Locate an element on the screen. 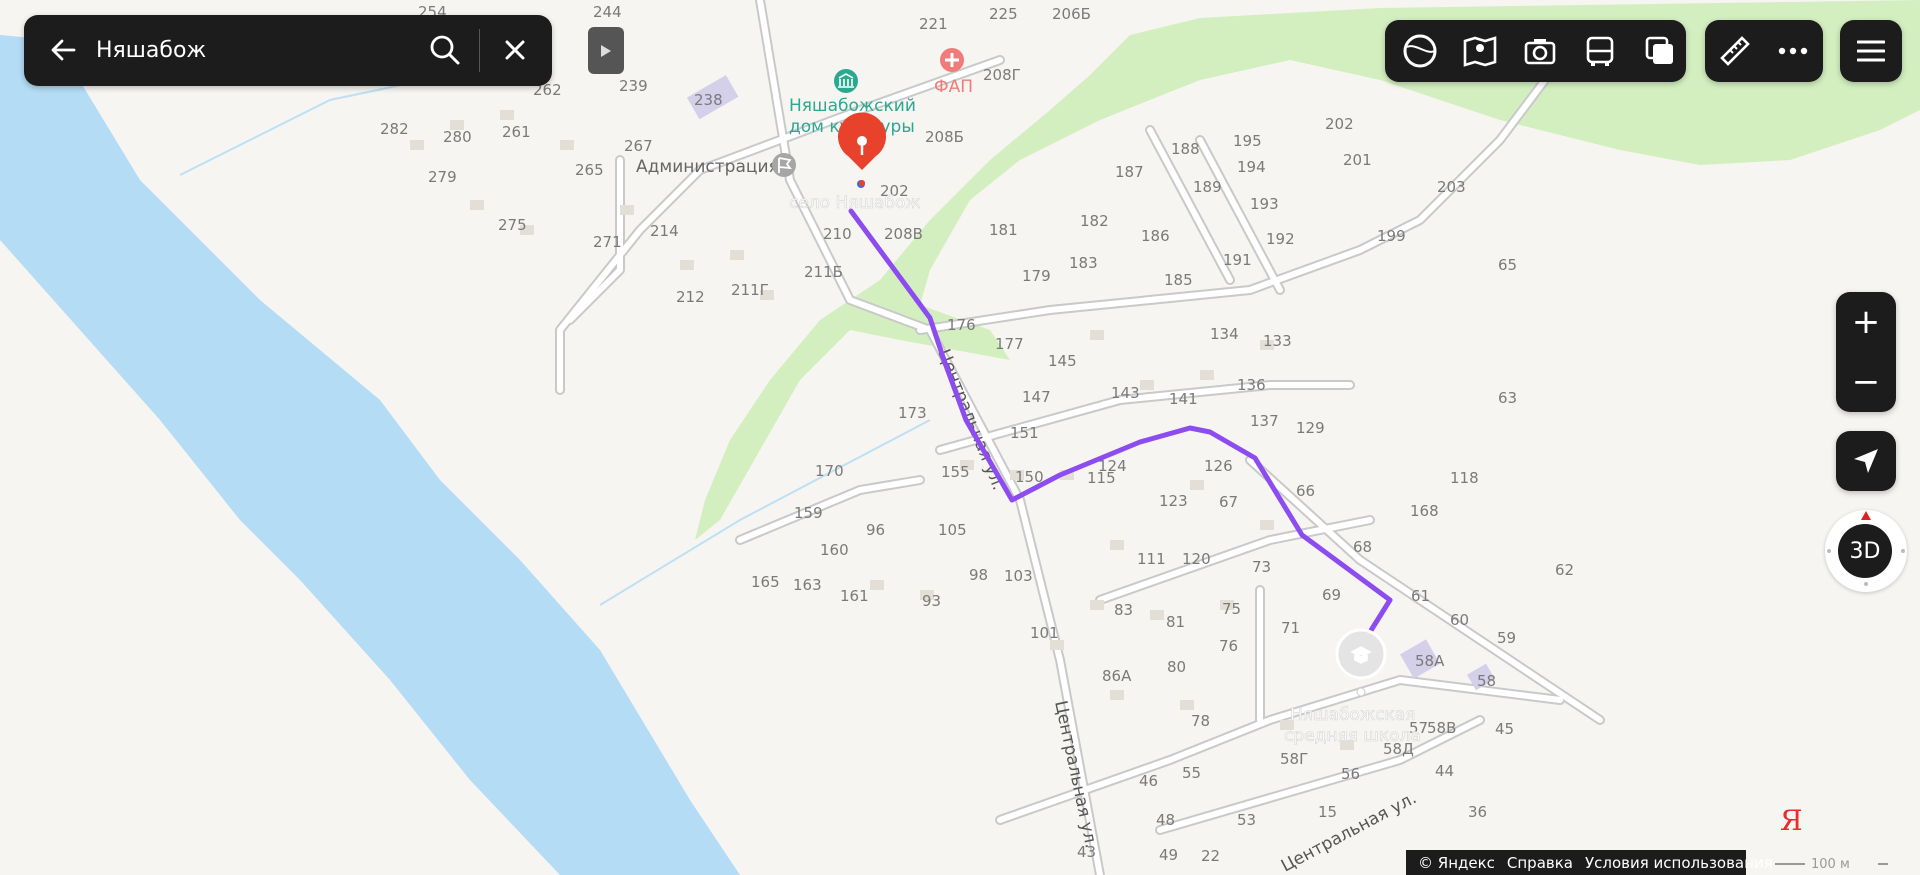 This screenshot has width=1920, height=875. house-number: 46 is located at coordinates (1148, 781).